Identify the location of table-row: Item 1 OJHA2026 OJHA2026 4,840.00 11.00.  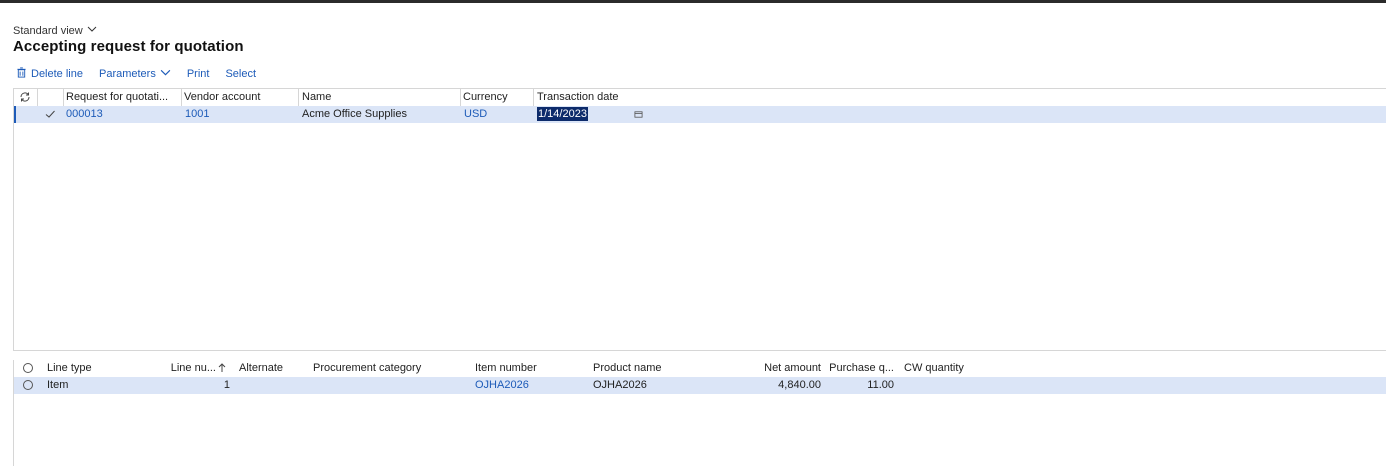
(700, 385).